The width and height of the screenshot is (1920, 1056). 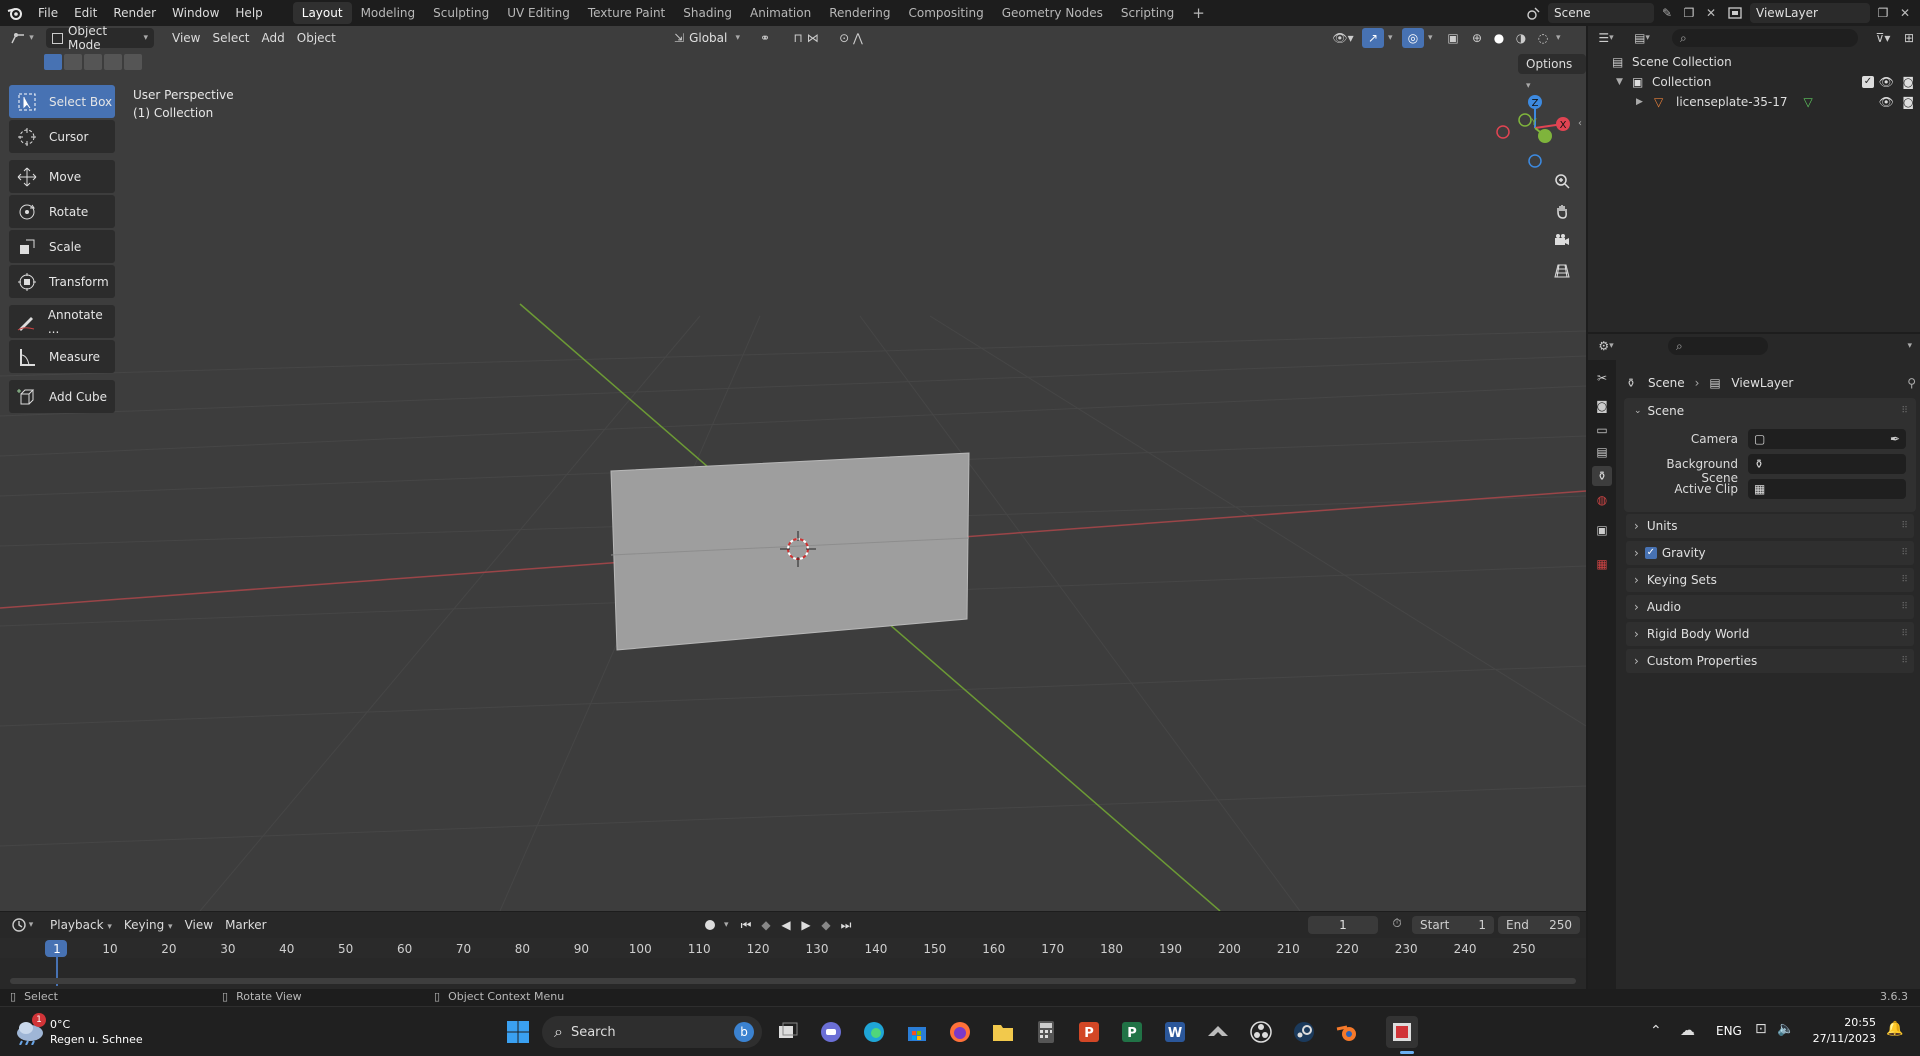 I want to click on sidebar-toggle-icon: ‹, so click(x=1580, y=123).